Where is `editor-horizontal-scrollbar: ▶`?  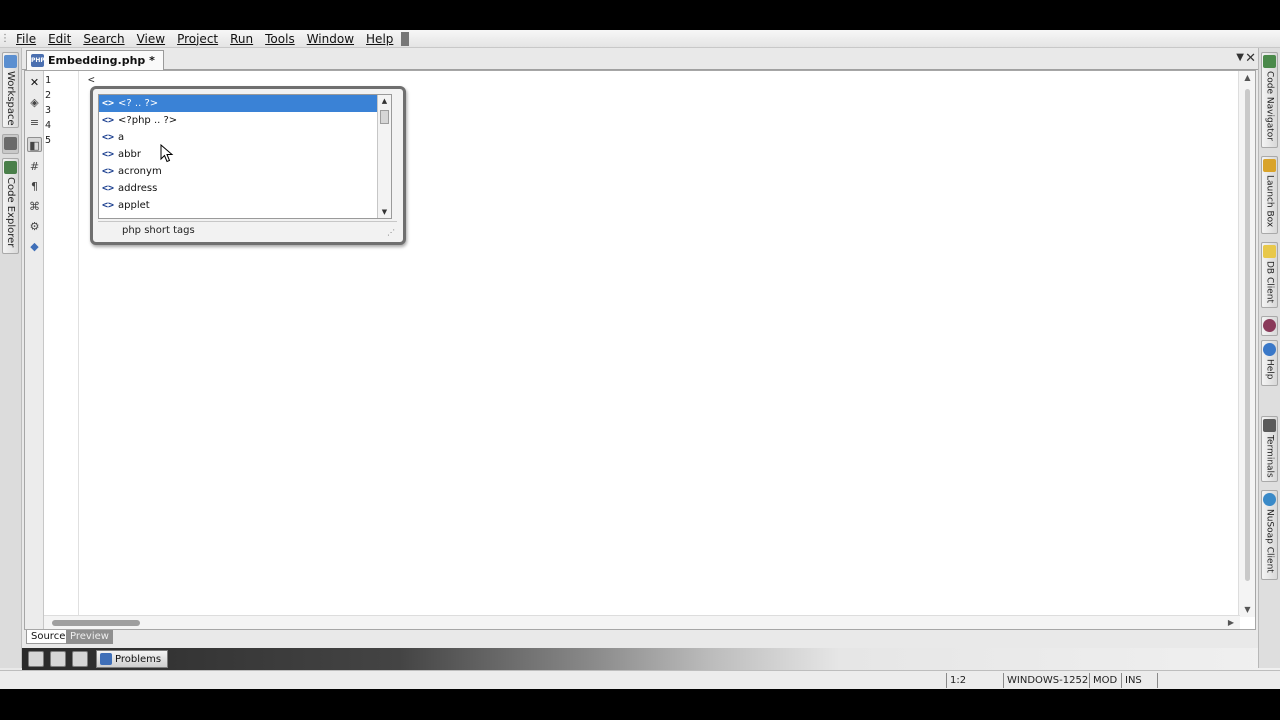 editor-horizontal-scrollbar: ▶ is located at coordinates (642, 622).